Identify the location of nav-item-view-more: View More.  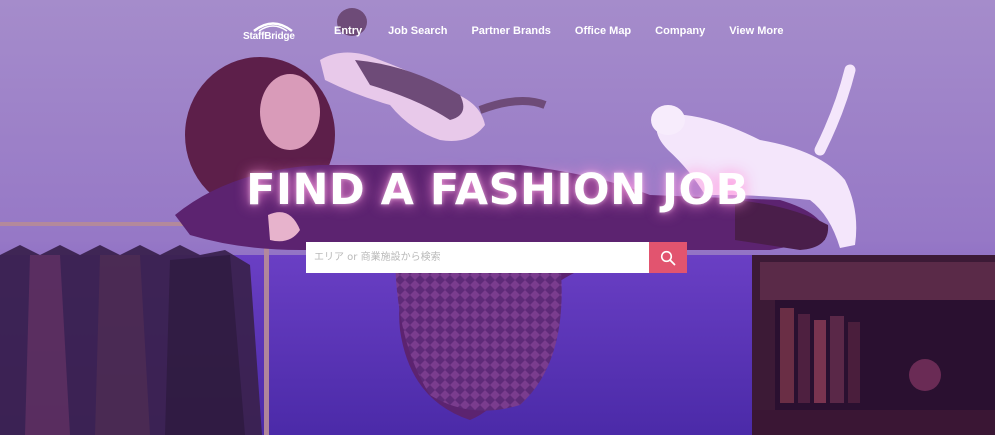
(756, 31).